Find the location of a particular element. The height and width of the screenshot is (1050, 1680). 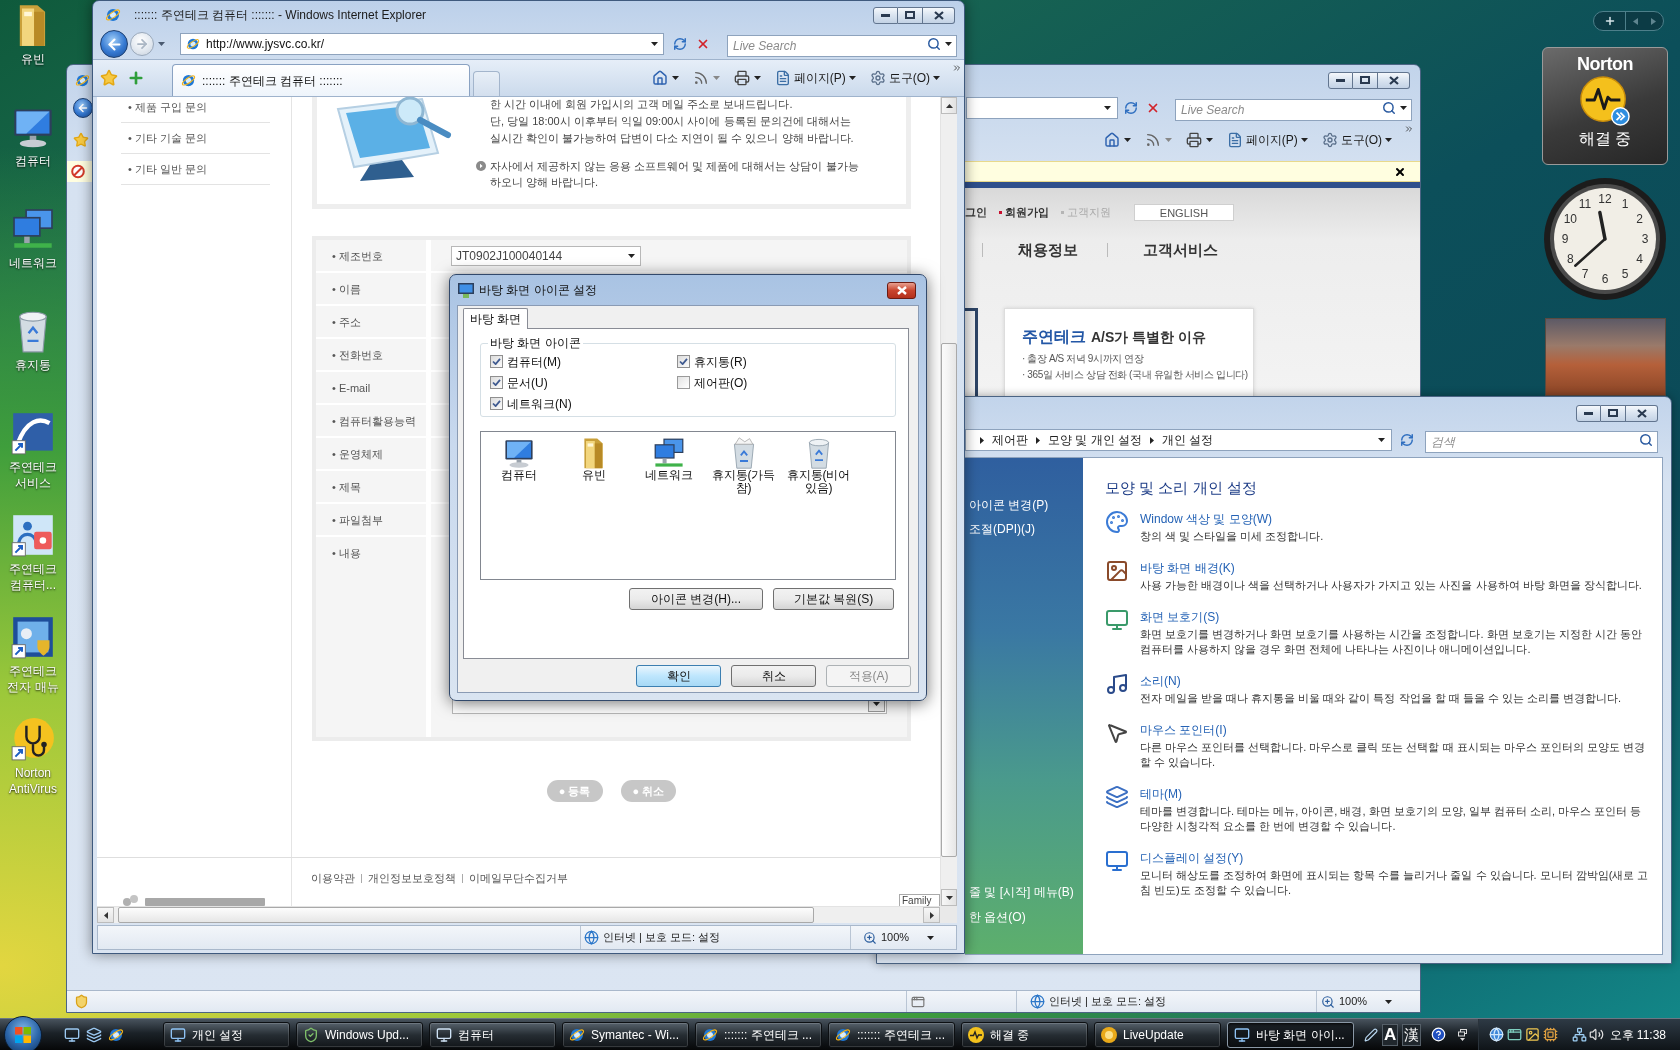

header-link: 회원가입 is located at coordinates (1027, 212).